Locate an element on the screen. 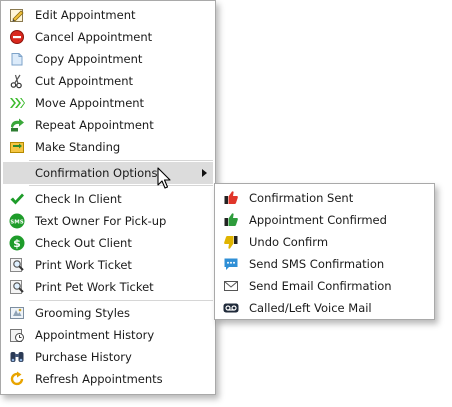  menu-item-make-standing: Make Standing is located at coordinates (108, 147).